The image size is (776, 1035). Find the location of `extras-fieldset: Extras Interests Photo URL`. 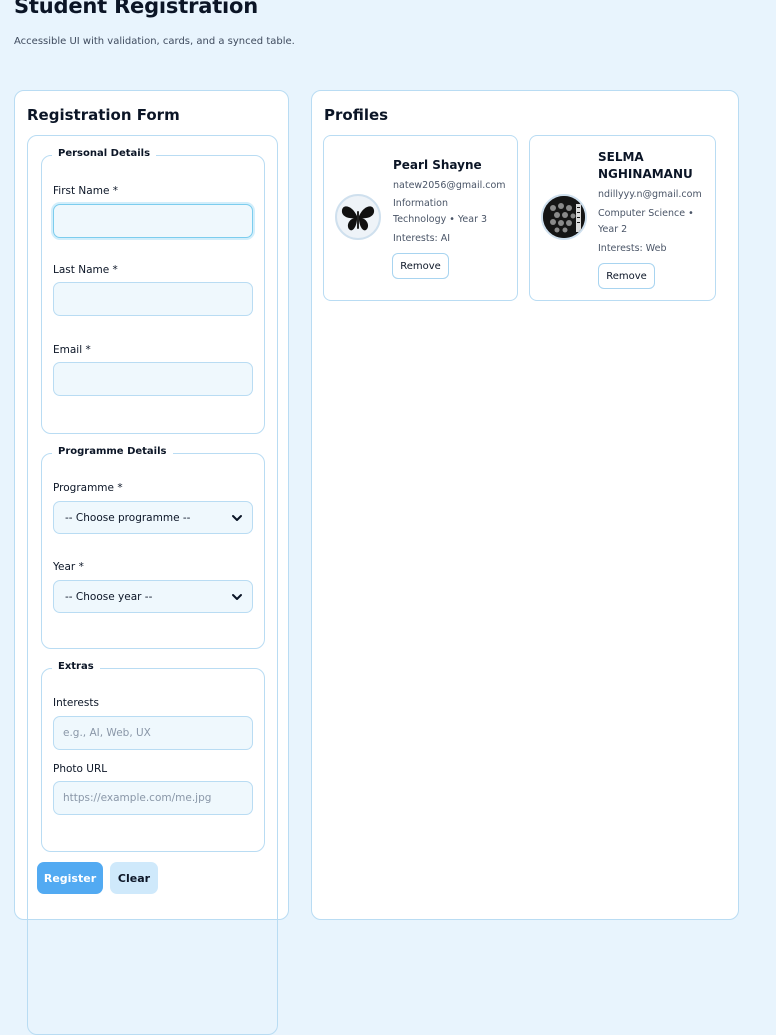

extras-fieldset: Extras Interests Photo URL is located at coordinates (153, 756).